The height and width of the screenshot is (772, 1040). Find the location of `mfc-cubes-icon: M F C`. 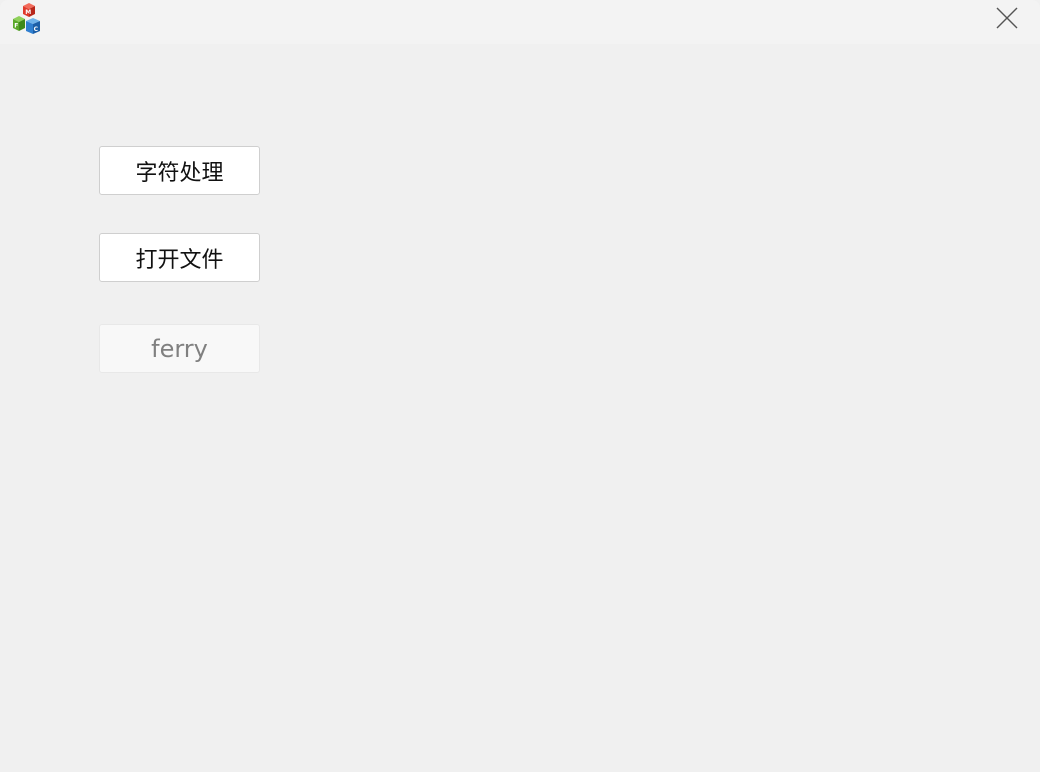

mfc-cubes-icon: M F C is located at coordinates (29, 19).